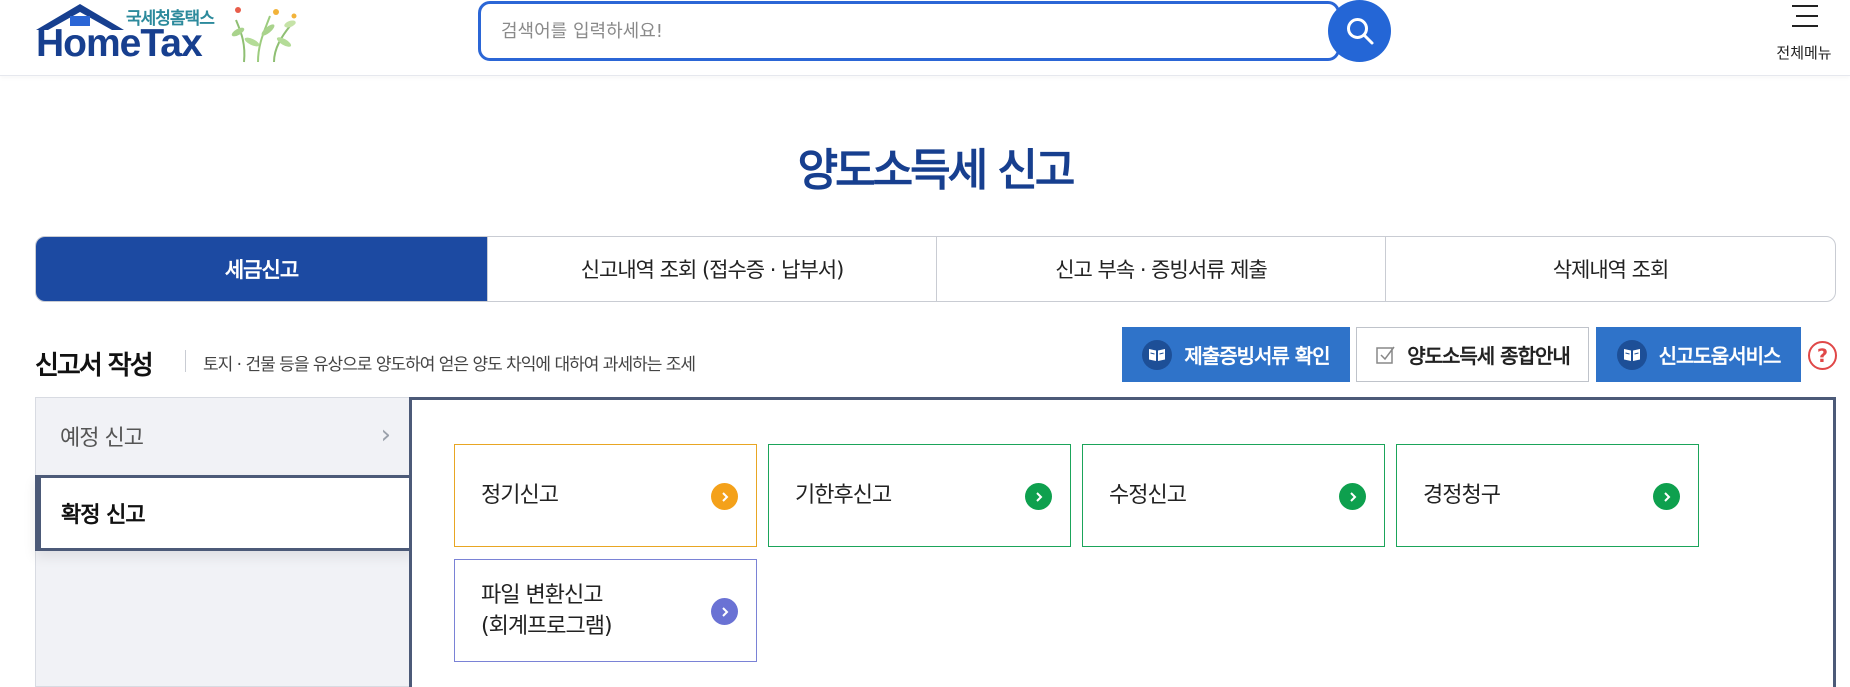  Describe the element at coordinates (385, 435) in the screenshot. I see `chevron-right-icon: ›` at that location.